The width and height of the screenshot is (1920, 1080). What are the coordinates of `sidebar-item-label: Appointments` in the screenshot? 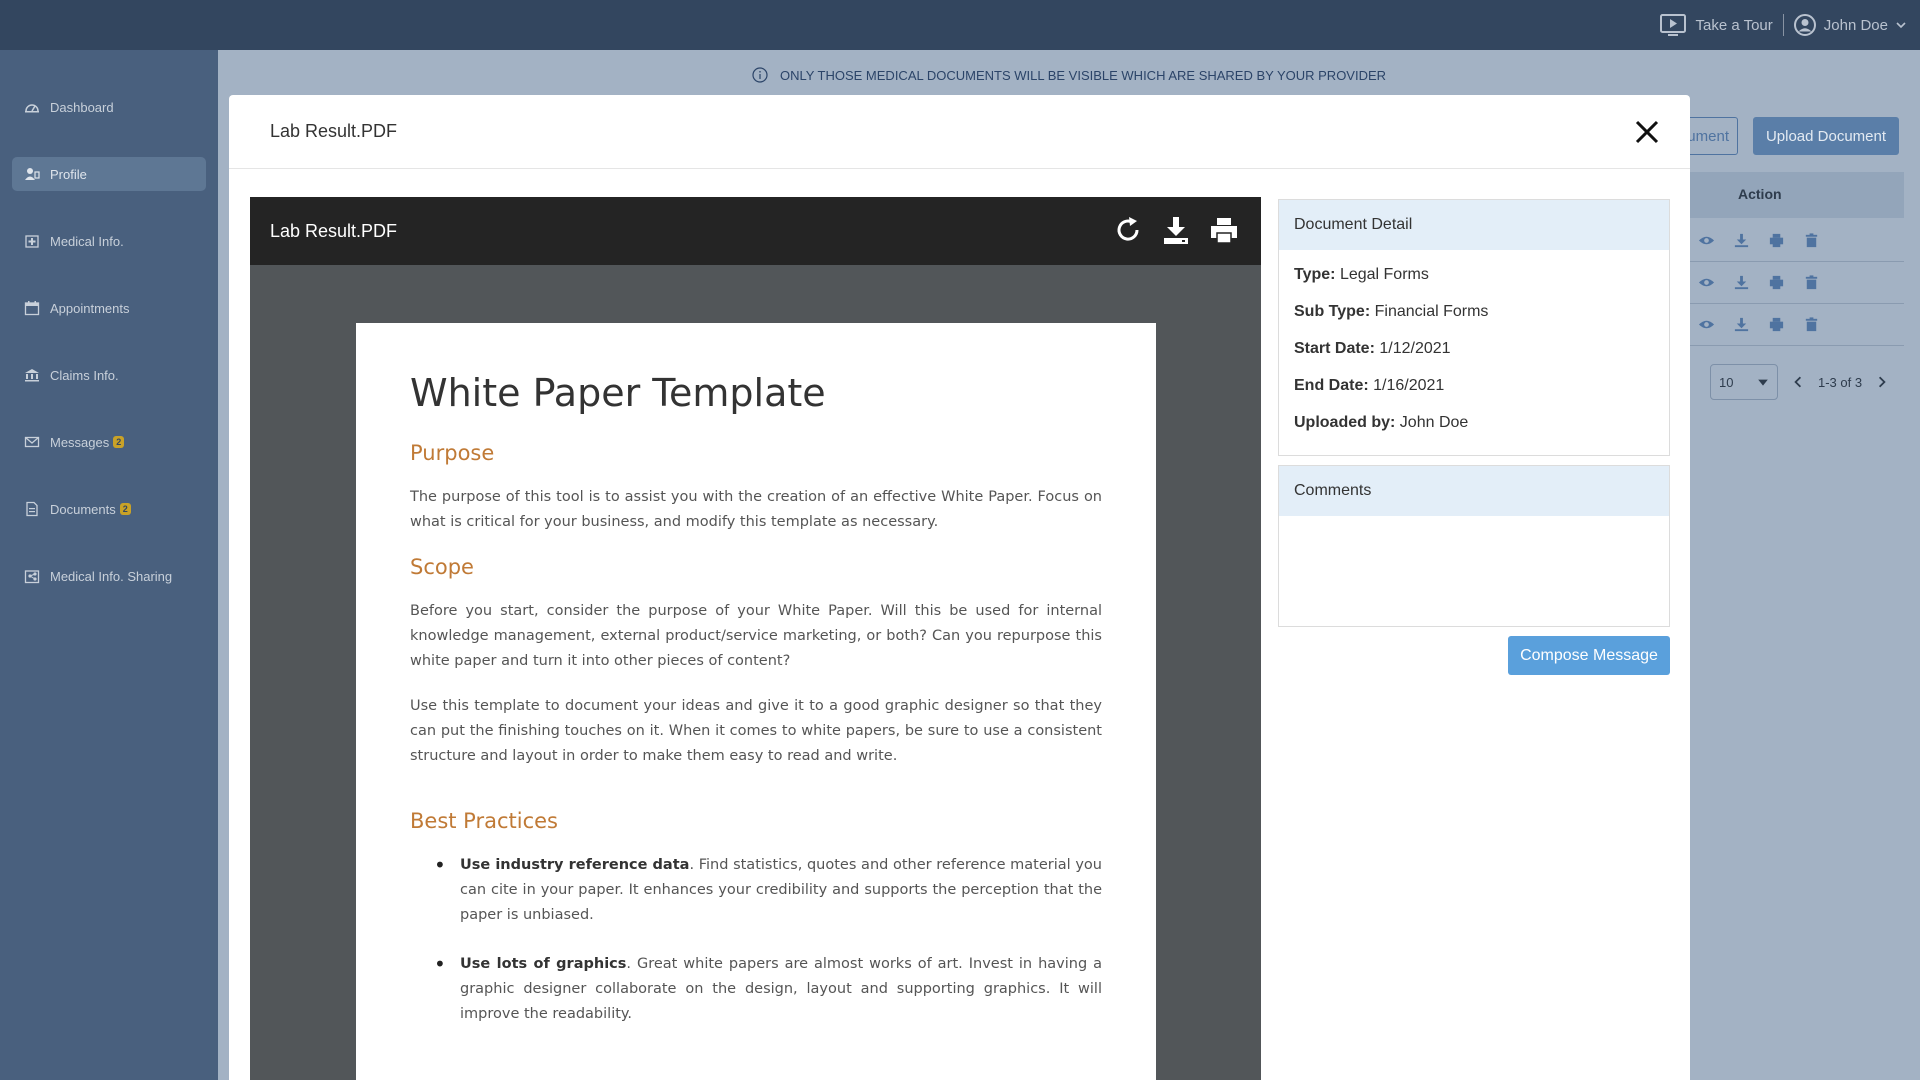 It's located at (90, 308).